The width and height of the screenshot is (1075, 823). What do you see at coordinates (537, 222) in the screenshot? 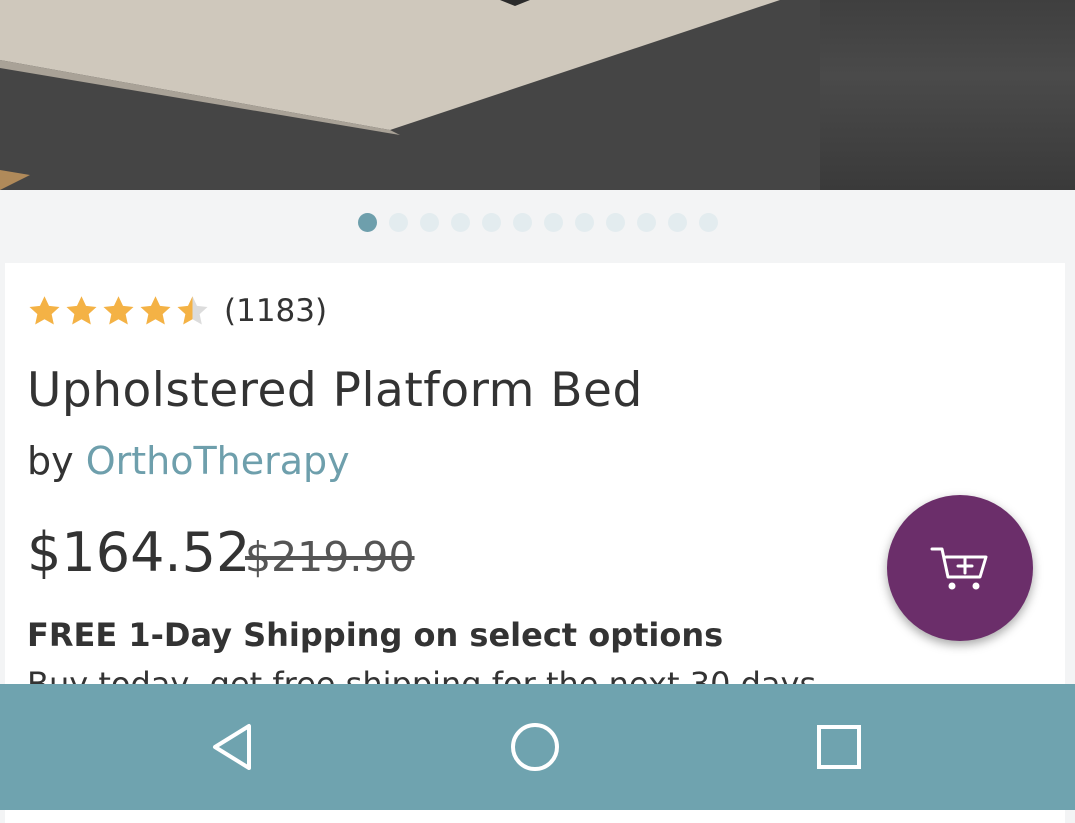
I see `carousel-indicator` at bounding box center [537, 222].